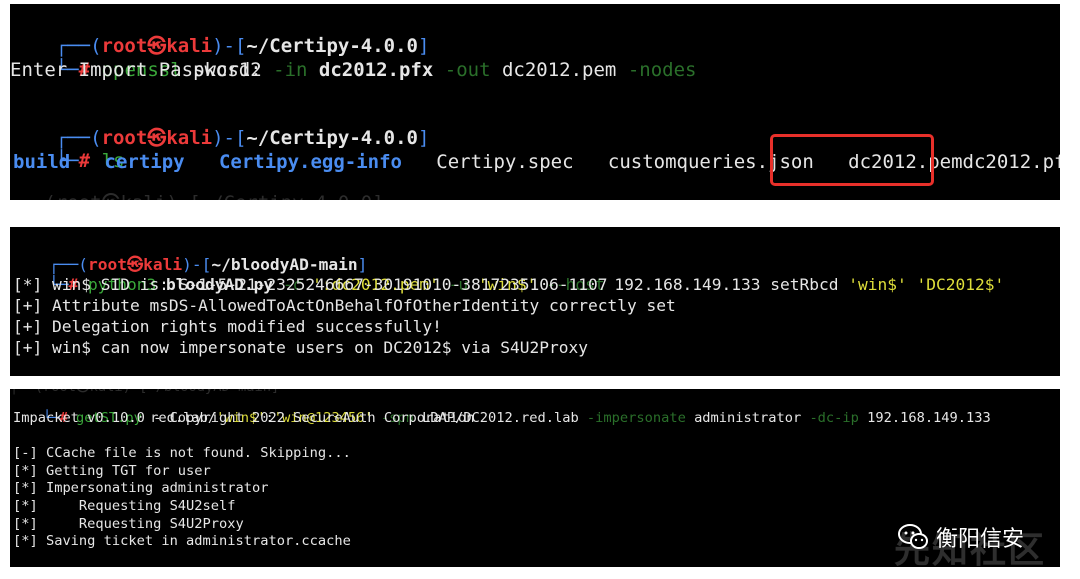 The height and width of the screenshot is (579, 1080). Describe the element at coordinates (370, 70) in the screenshot. I see `command-arg: dc2012.pfx` at that location.